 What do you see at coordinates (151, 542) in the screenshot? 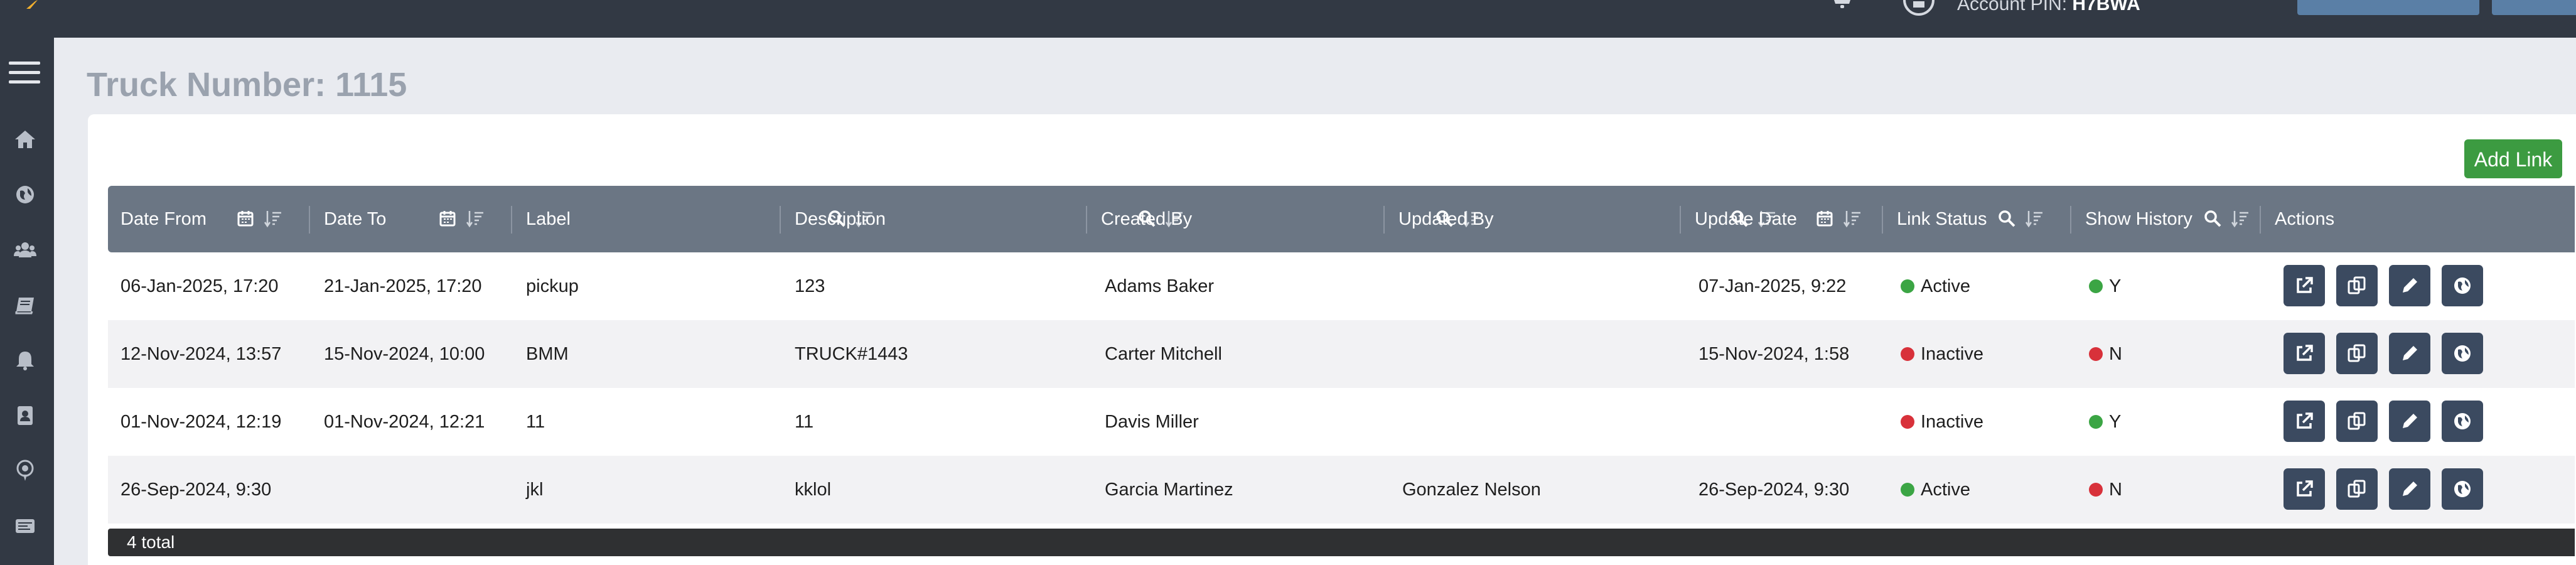
I see `total-count: 4 total` at bounding box center [151, 542].